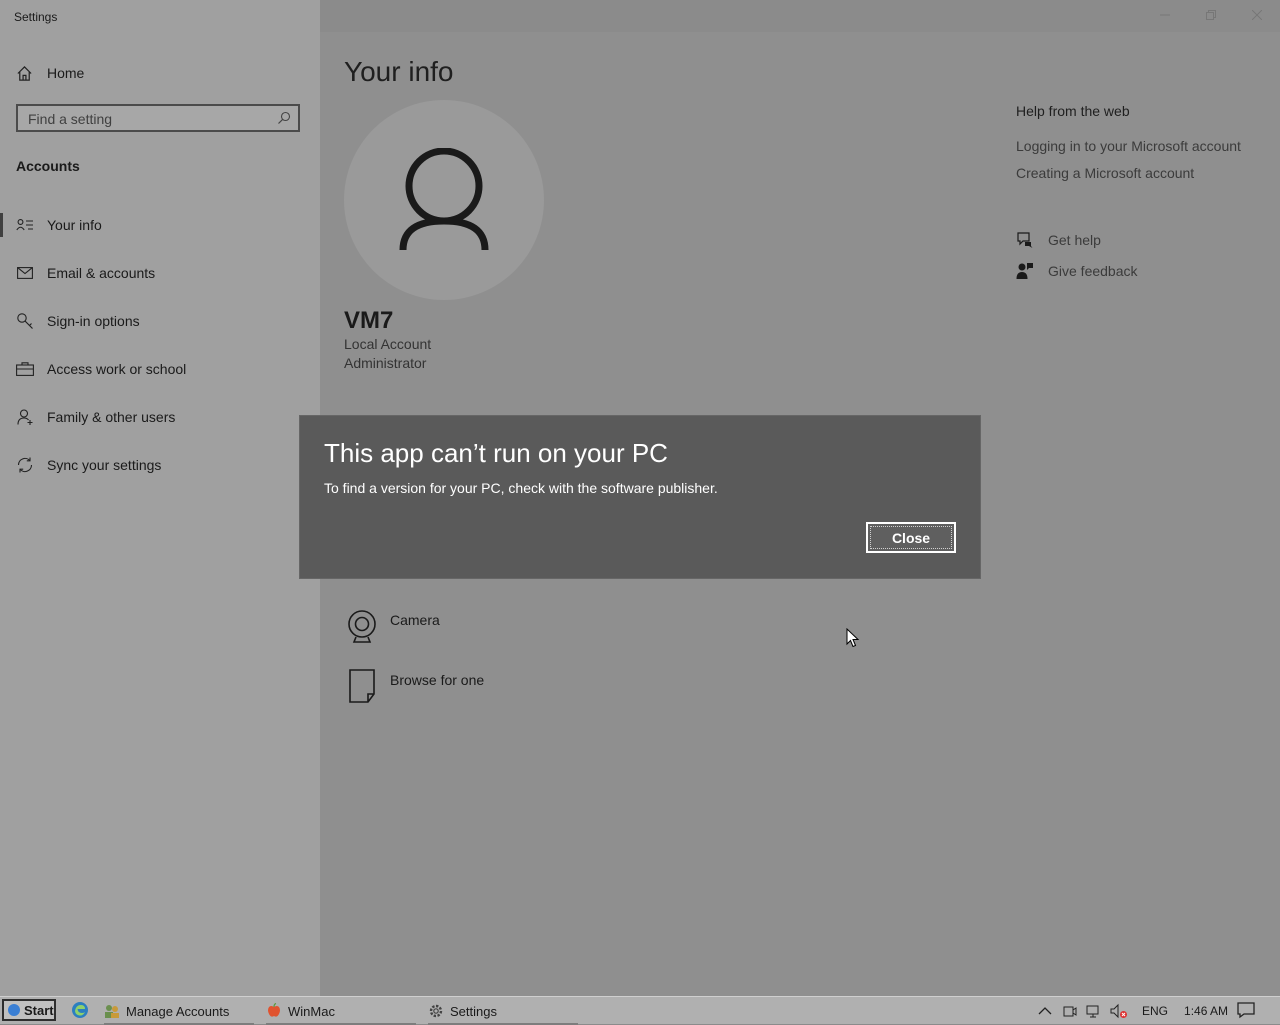 The width and height of the screenshot is (1280, 1025). What do you see at coordinates (80, 1010) in the screenshot?
I see `edge-browser-icon` at bounding box center [80, 1010].